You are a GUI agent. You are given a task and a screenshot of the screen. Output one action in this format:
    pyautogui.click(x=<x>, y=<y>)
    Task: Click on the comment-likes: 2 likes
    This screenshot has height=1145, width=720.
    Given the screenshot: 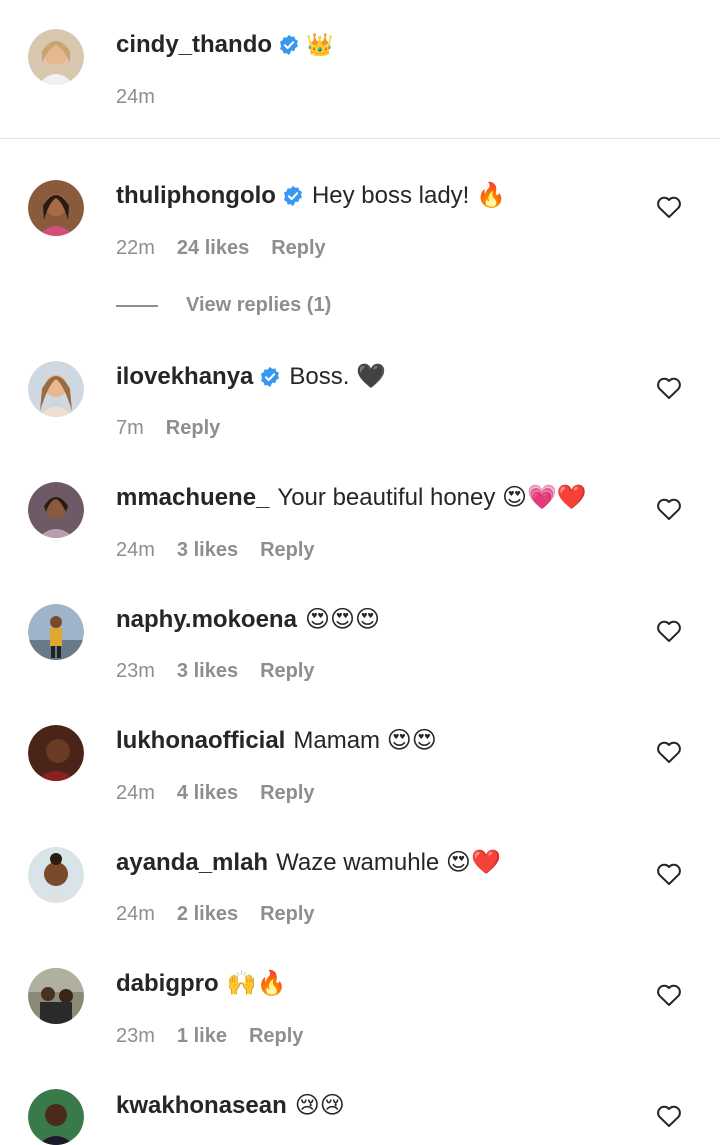 What is the action you would take?
    pyautogui.click(x=207, y=914)
    